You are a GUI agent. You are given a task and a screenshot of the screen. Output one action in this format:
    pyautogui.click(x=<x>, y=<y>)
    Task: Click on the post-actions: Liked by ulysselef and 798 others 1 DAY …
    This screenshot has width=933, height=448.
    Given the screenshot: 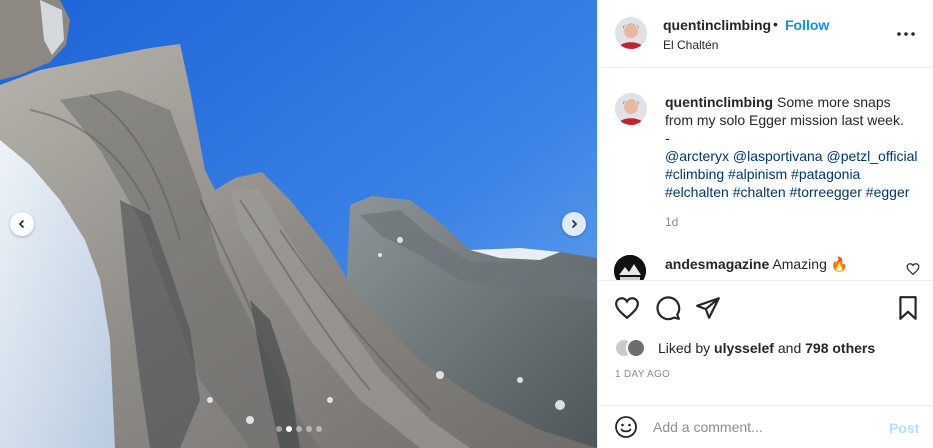 What is the action you would take?
    pyautogui.click(x=765, y=364)
    